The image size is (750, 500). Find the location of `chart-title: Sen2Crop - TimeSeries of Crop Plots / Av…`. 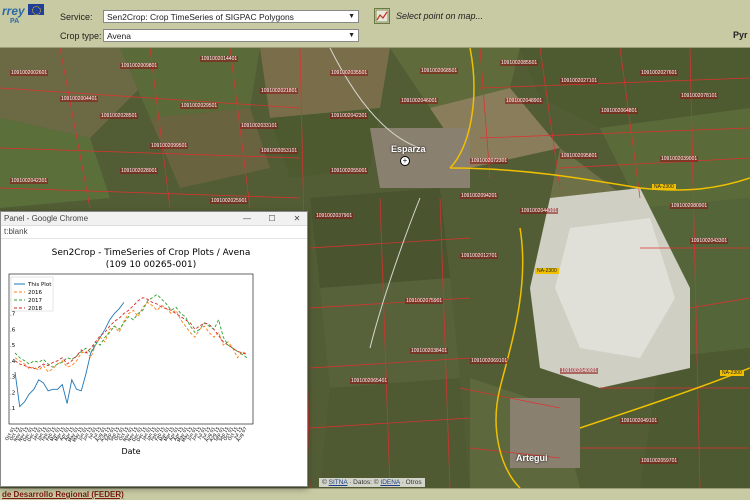

chart-title: Sen2Crop - TimeSeries of Crop Plots / Av… is located at coordinates (151, 253).